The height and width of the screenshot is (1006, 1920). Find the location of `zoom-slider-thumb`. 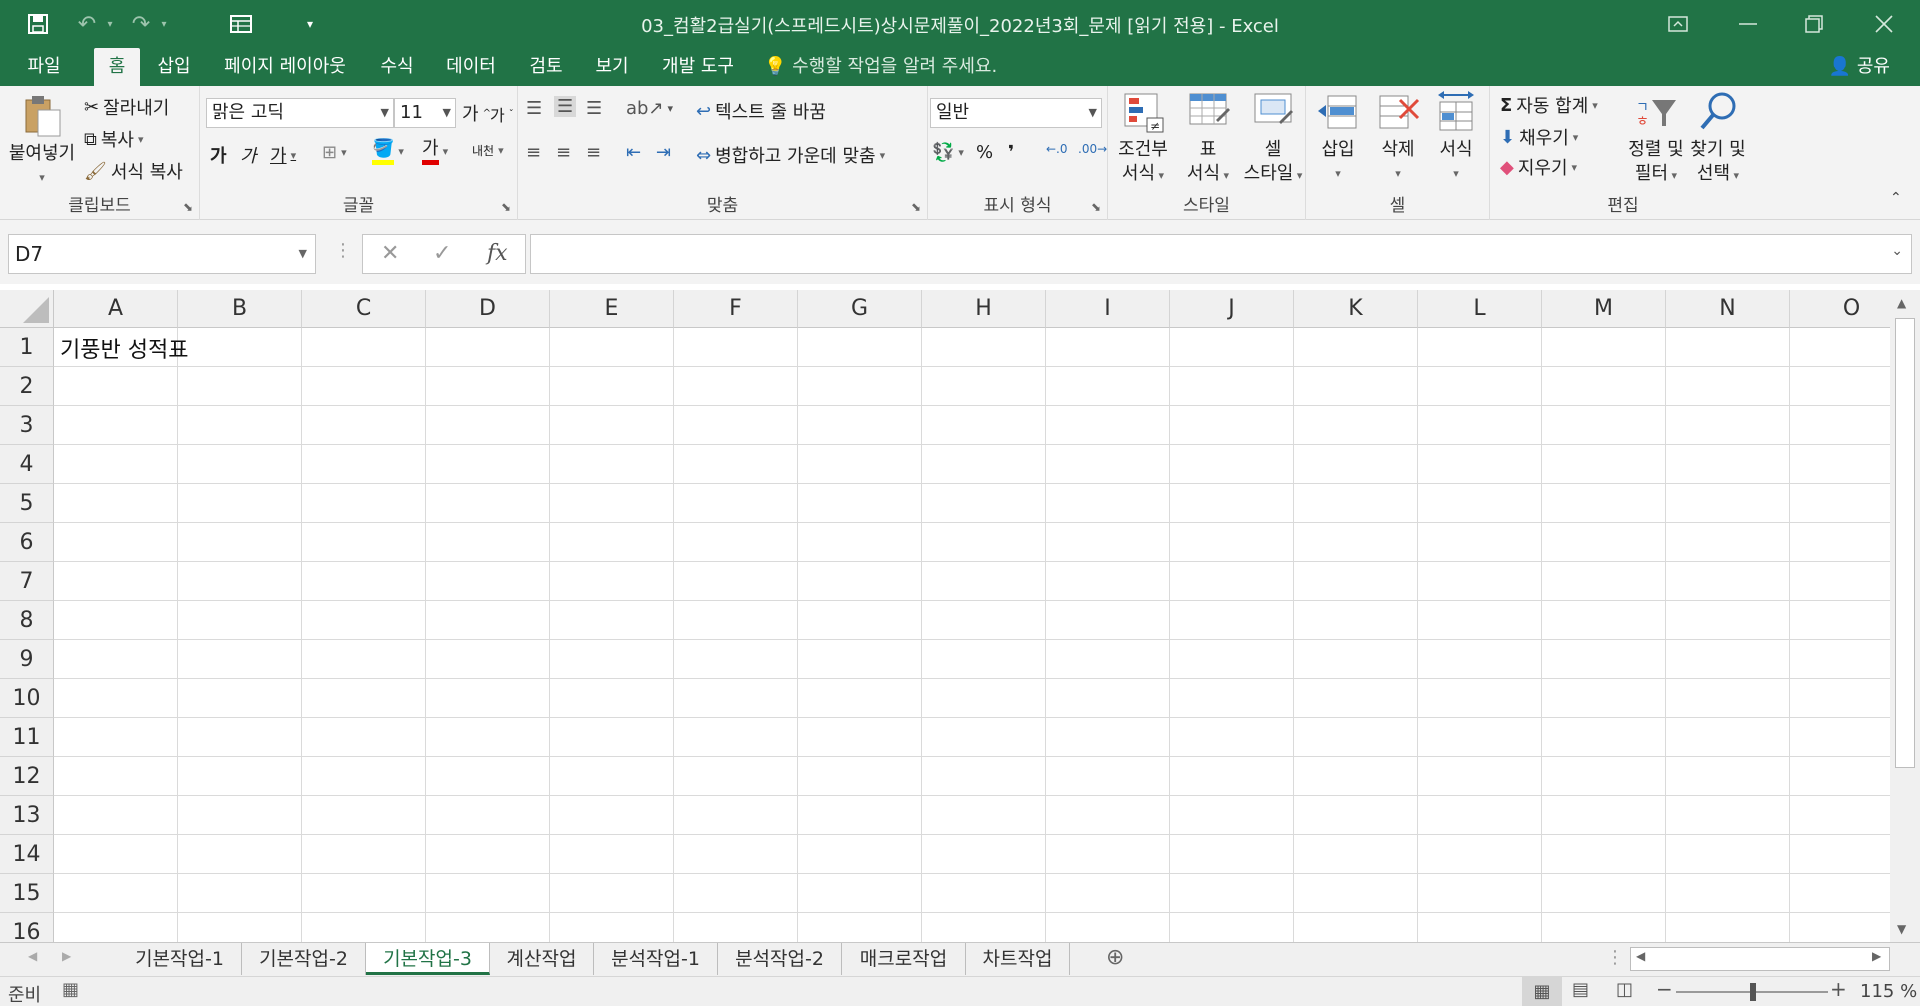

zoom-slider-thumb is located at coordinates (1753, 992).